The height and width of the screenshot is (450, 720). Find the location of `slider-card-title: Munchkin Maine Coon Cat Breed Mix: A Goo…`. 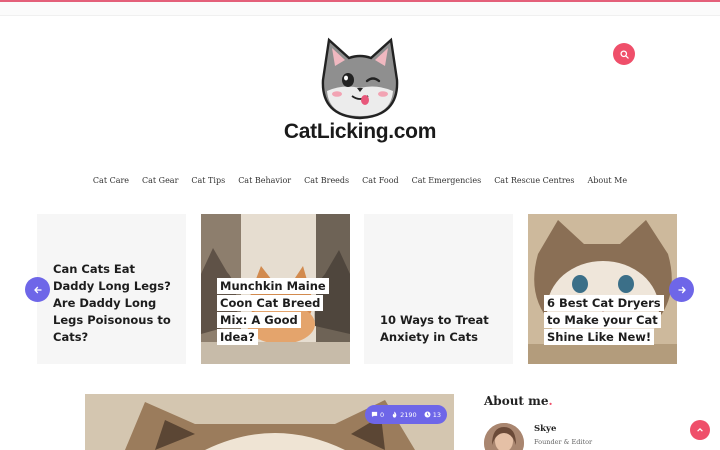

slider-card-title: Munchkin Maine Coon Cat Breed Mix: A Goo… is located at coordinates (278, 312).